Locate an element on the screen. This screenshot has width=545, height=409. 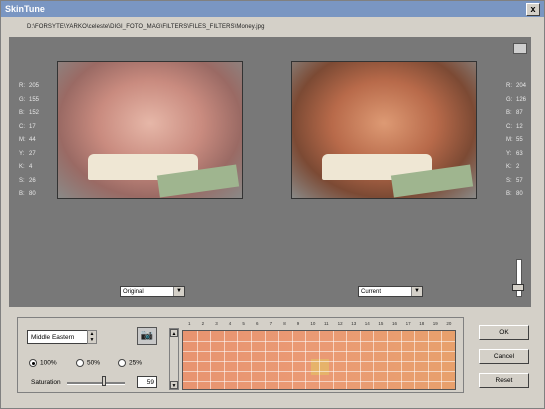
color-value-row: S: 57 is located at coordinates (516, 182).